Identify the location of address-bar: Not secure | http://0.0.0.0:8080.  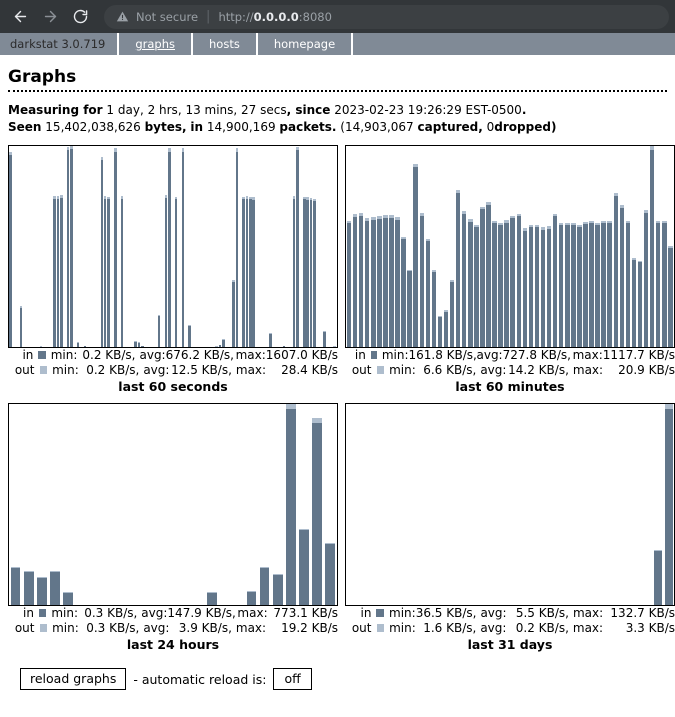
(386, 16).